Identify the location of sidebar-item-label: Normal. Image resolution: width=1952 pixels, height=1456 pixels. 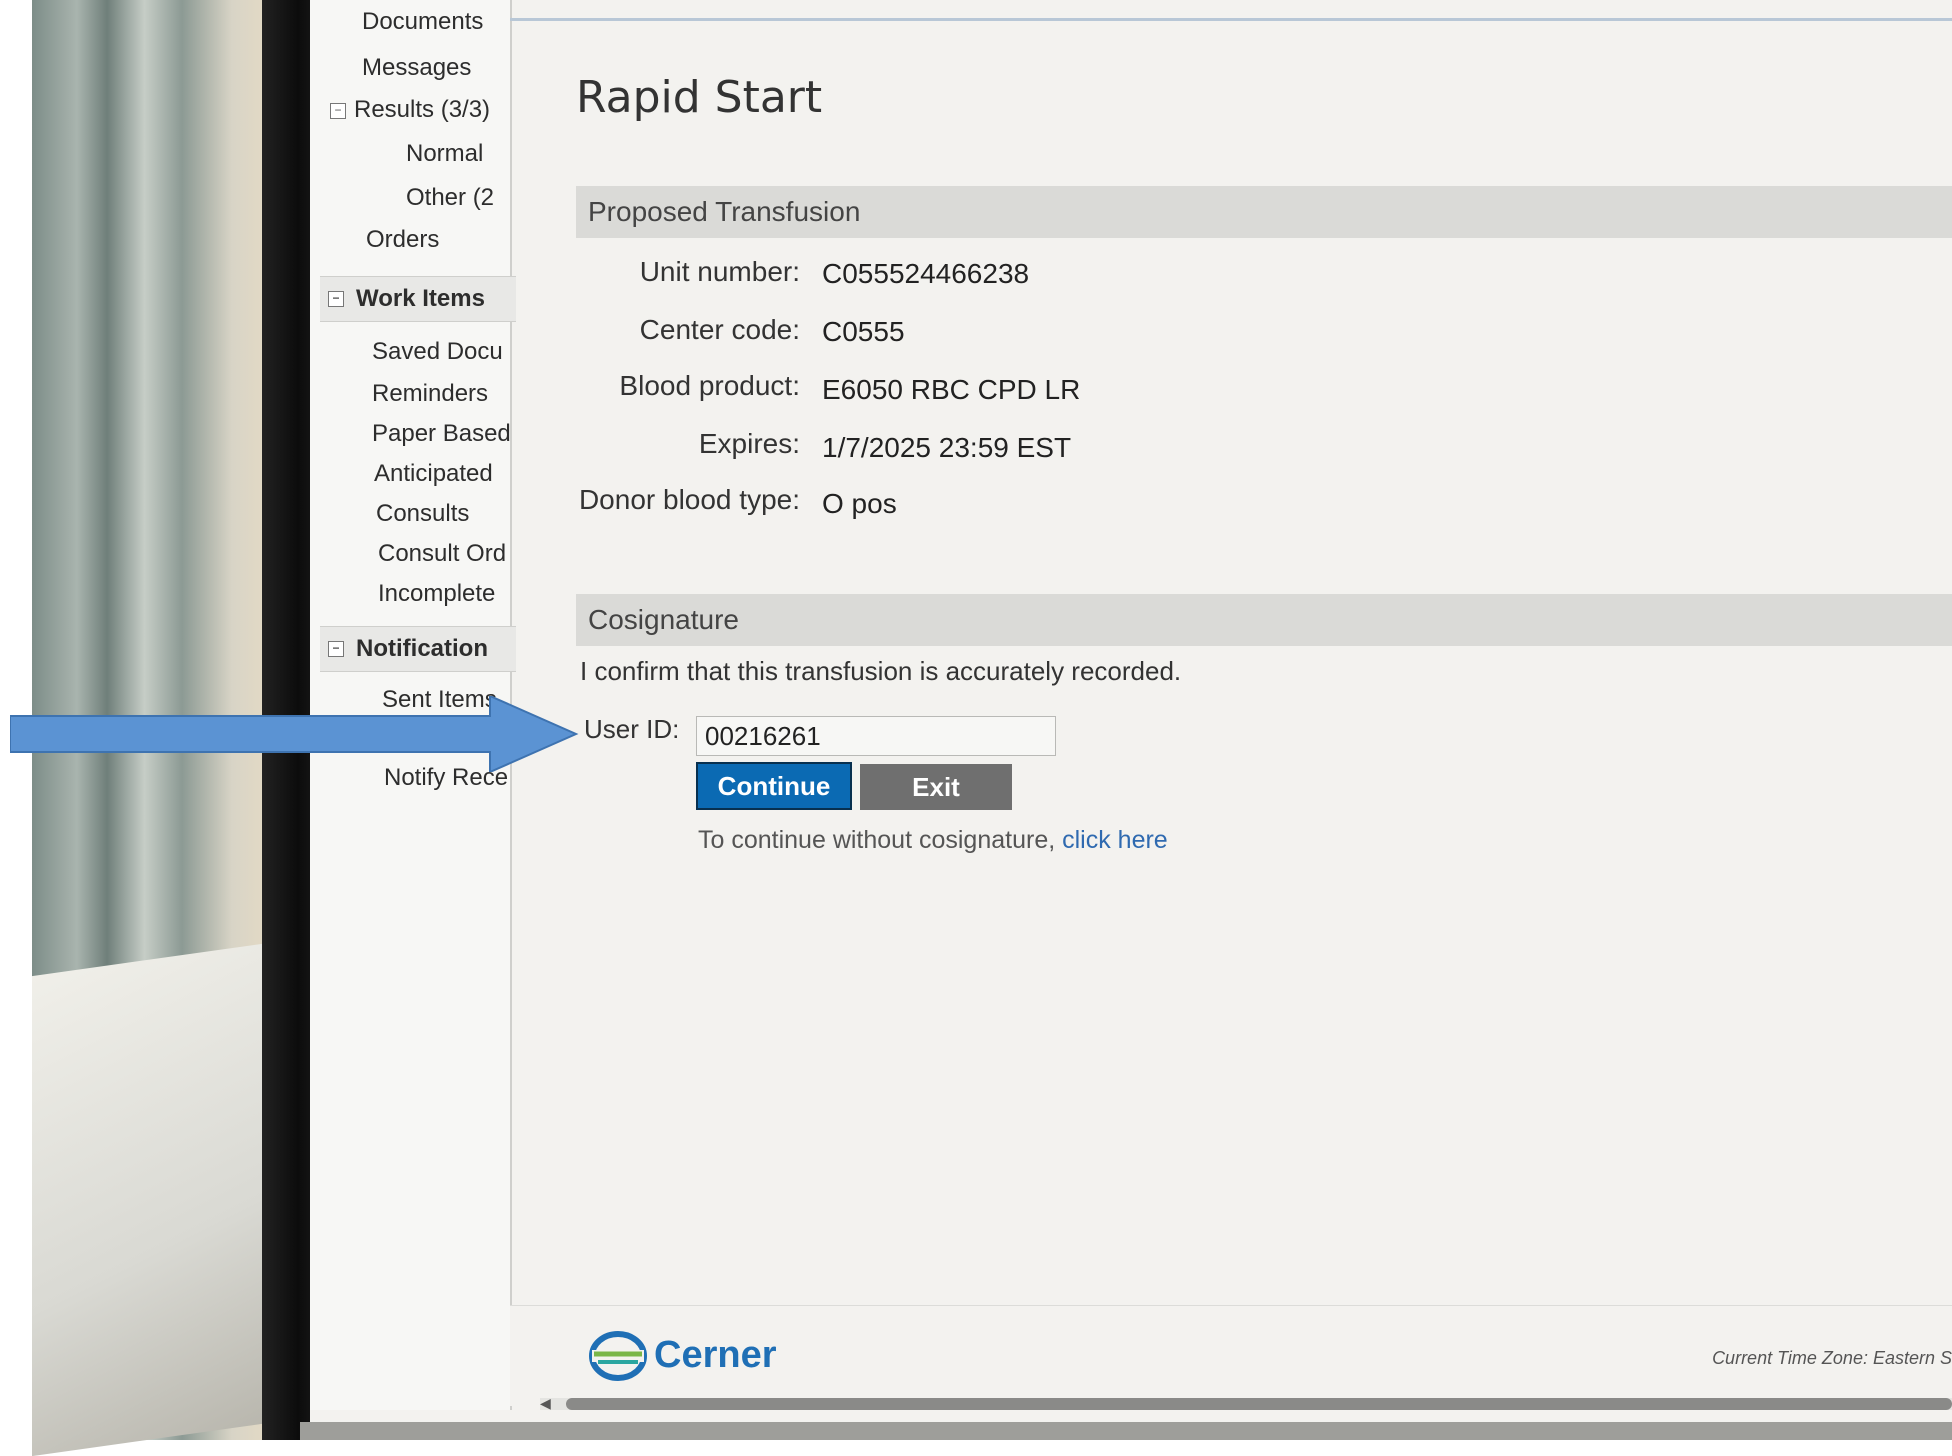
(445, 153).